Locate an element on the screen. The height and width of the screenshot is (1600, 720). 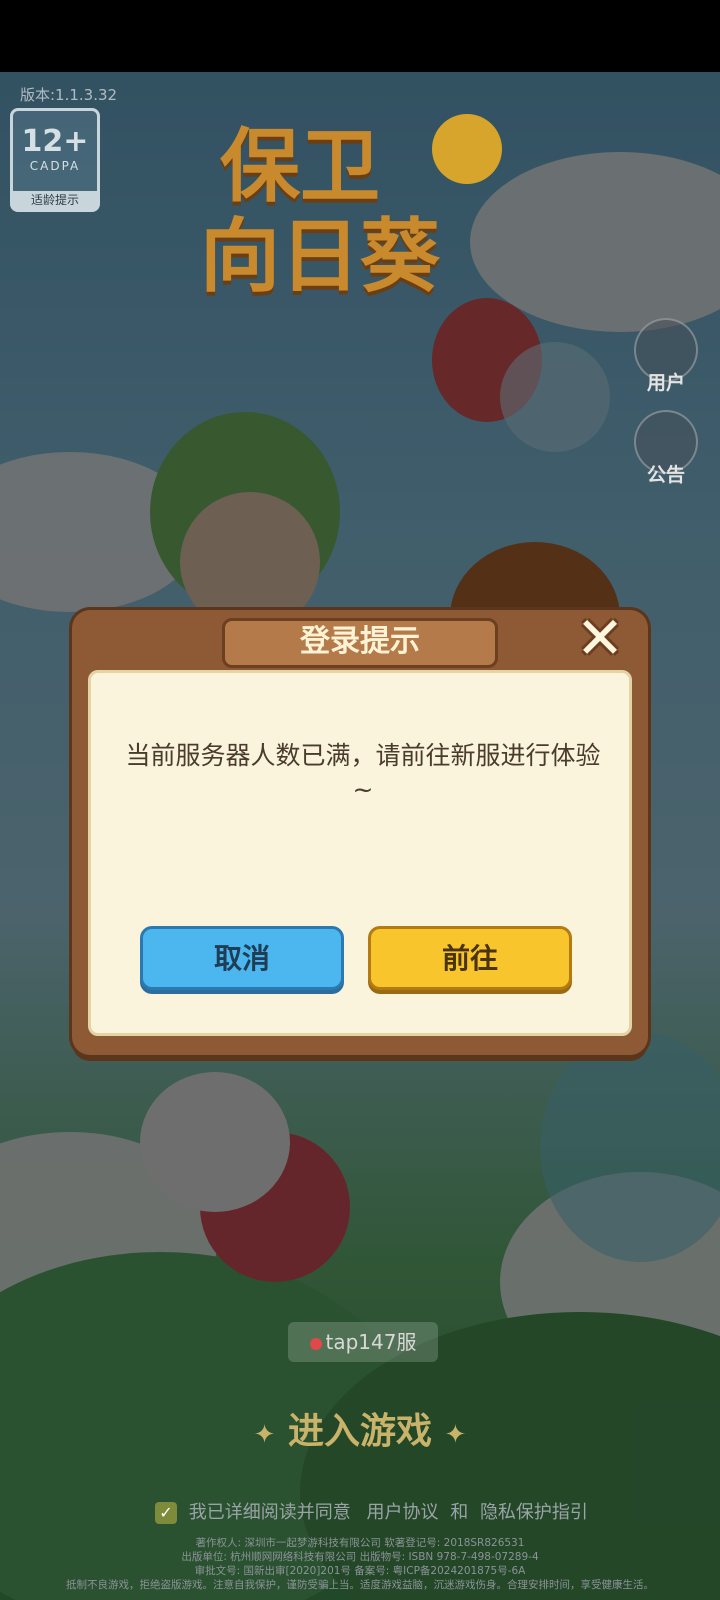
age-rating-org: CADPA is located at coordinates (55, 166).